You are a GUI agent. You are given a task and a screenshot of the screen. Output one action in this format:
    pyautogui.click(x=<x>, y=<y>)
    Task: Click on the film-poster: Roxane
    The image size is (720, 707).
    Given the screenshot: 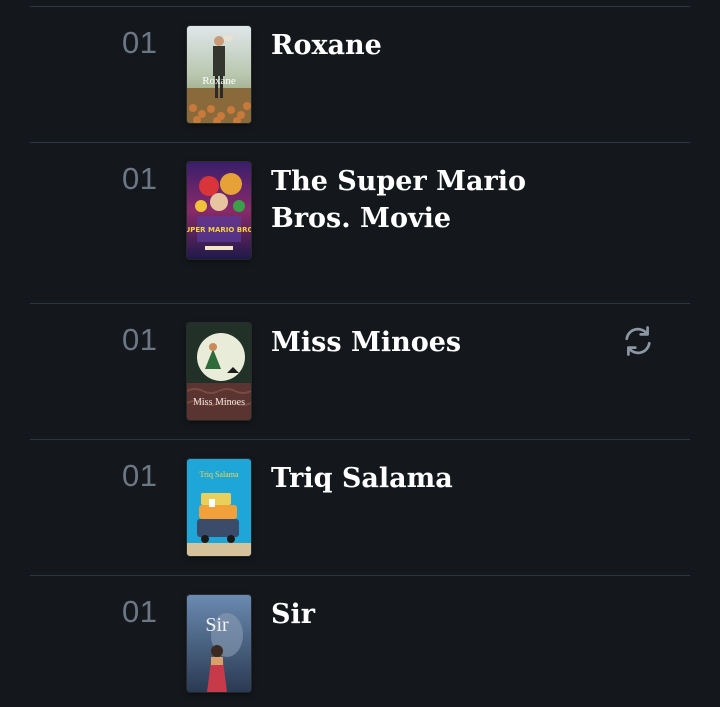 What is the action you would take?
    pyautogui.click(x=219, y=74)
    